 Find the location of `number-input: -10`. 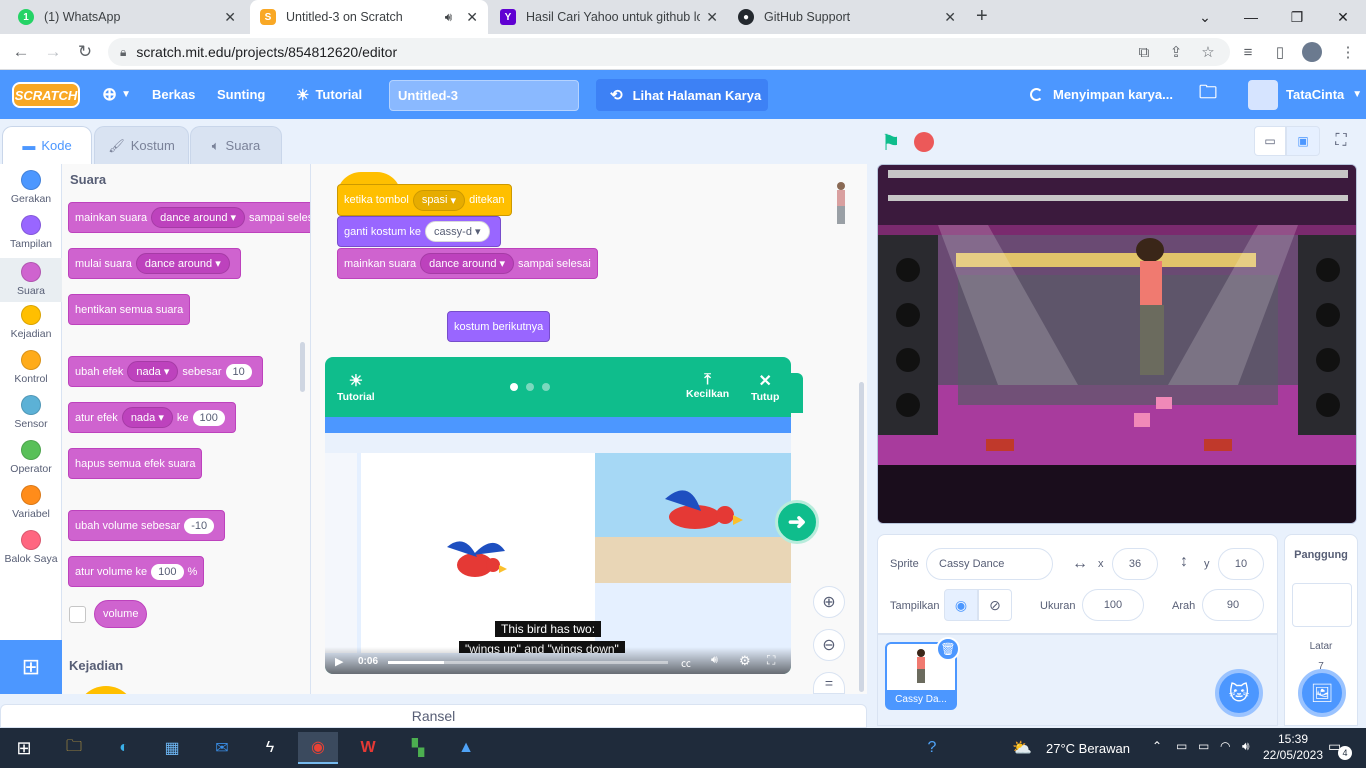

number-input: -10 is located at coordinates (199, 525).